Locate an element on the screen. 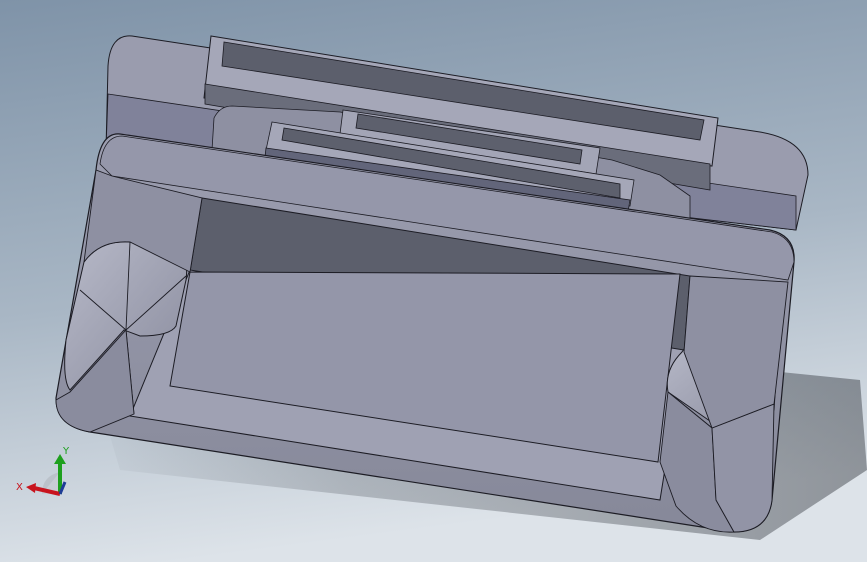 The width and height of the screenshot is (867, 562). triad-x-arrow is located at coordinates (31, 488).